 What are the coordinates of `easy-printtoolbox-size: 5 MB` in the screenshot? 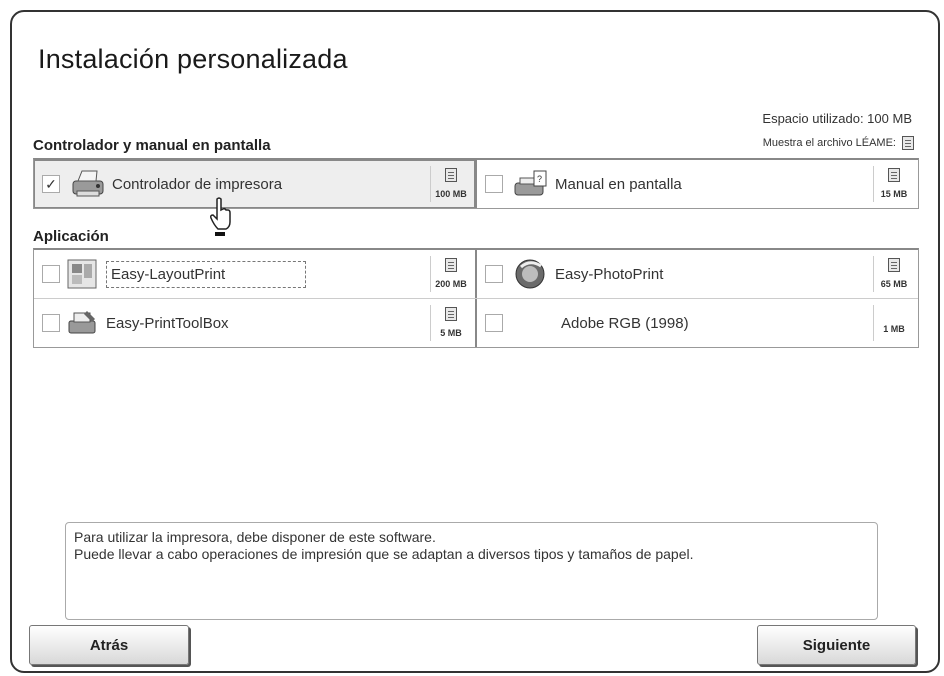 It's located at (450, 323).